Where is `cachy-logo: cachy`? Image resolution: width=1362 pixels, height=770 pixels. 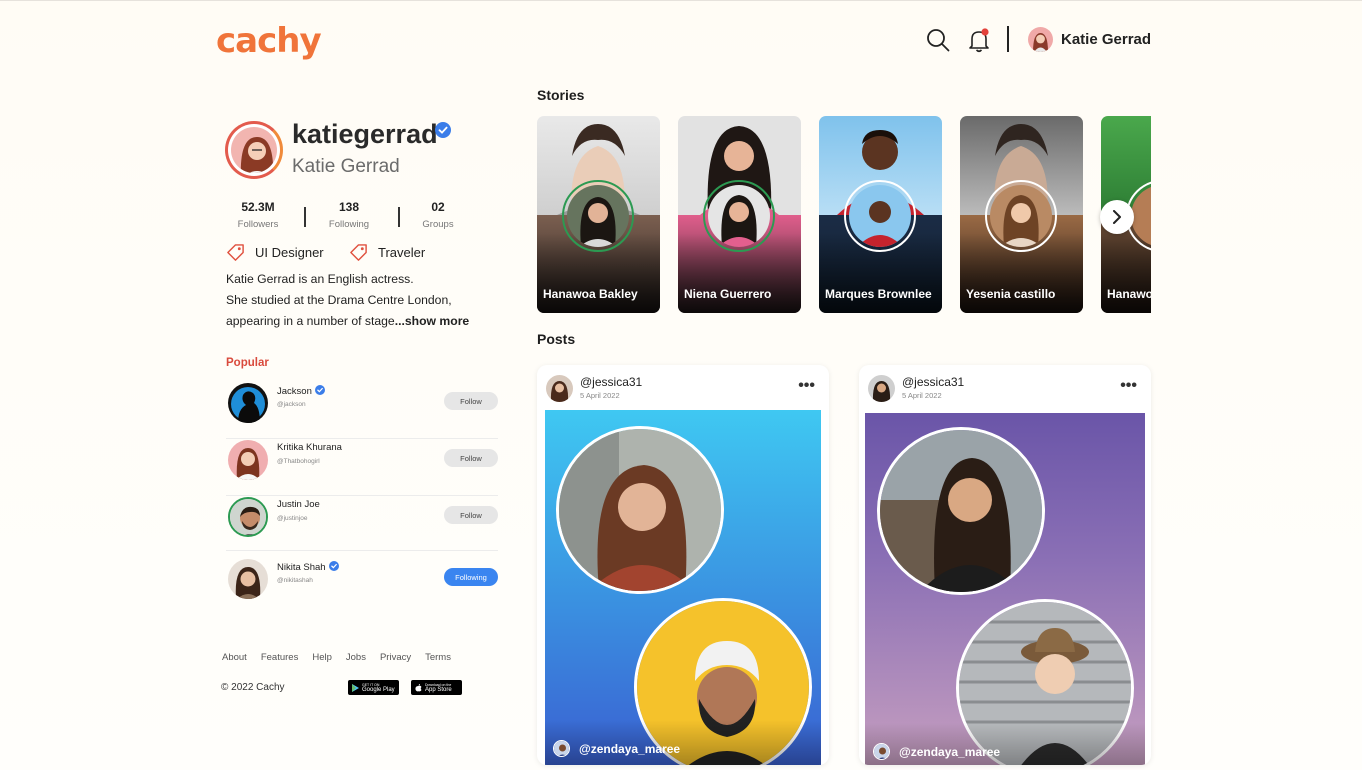 cachy-logo: cachy is located at coordinates (269, 41).